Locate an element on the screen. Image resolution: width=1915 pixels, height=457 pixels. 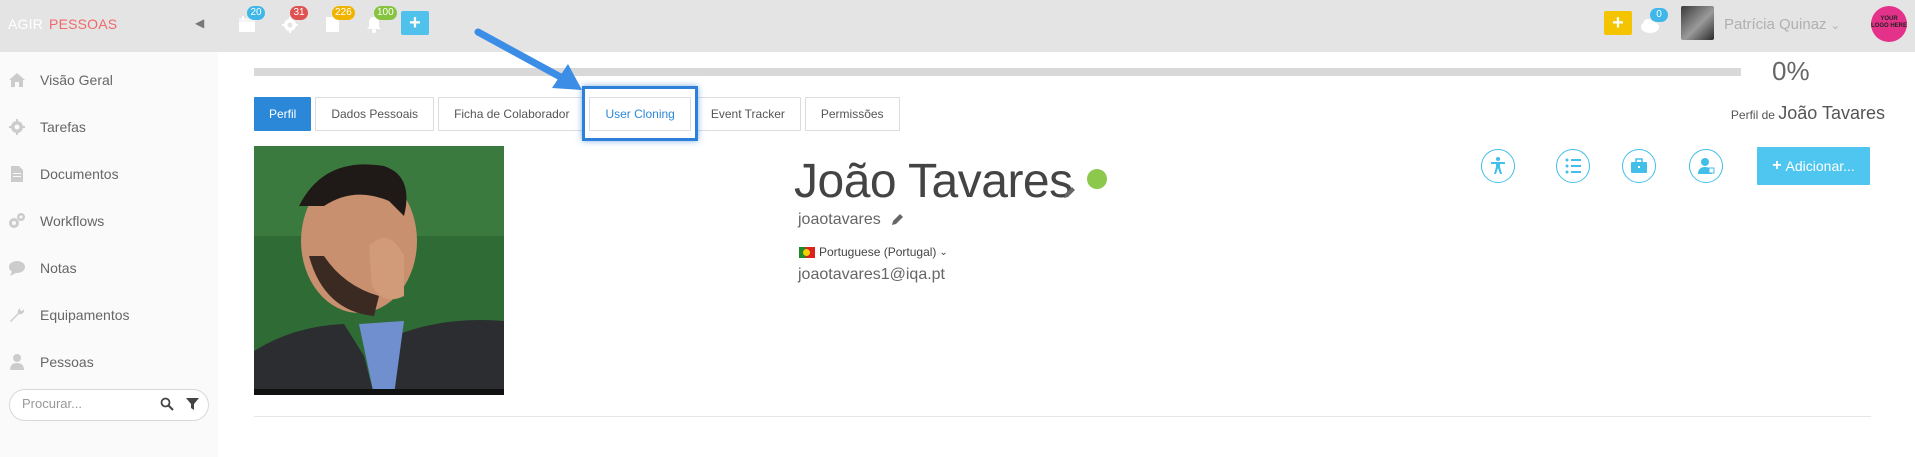
sidebar-item-documentos: Documentos is located at coordinates (63, 174).